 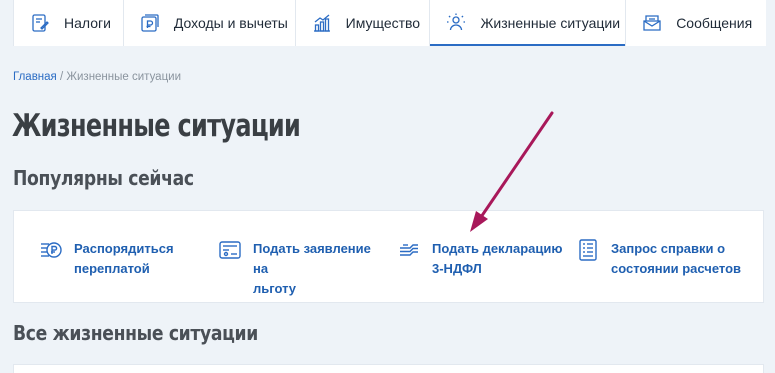 I want to click on popular-item-label: Подать заявление на льготу, so click(x=321, y=269).